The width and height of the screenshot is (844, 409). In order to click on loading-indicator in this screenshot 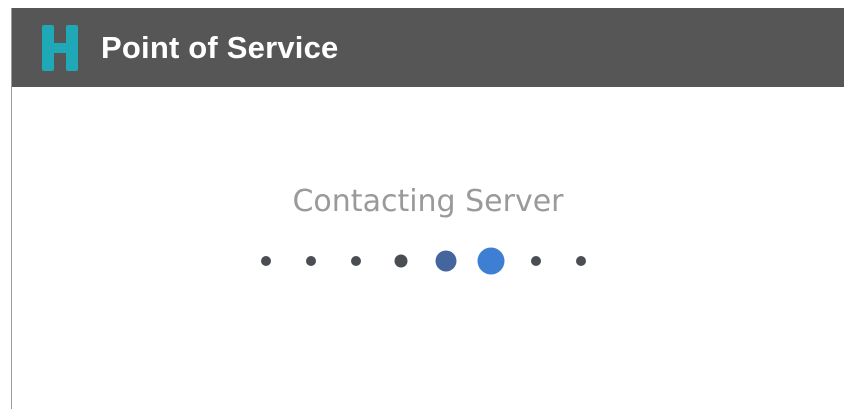, I will do `click(428, 261)`.